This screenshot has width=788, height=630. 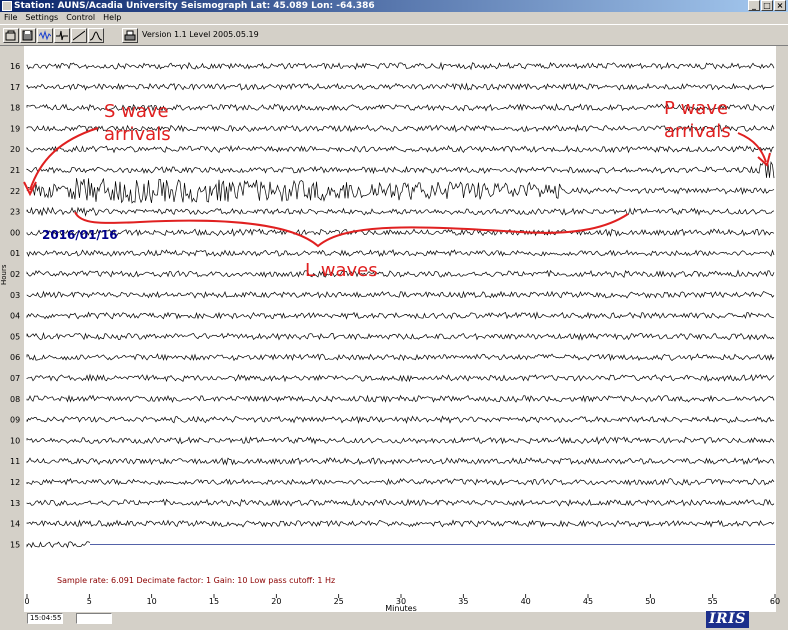 I want to click on hour-label-11: 11, so click(x=15, y=461).